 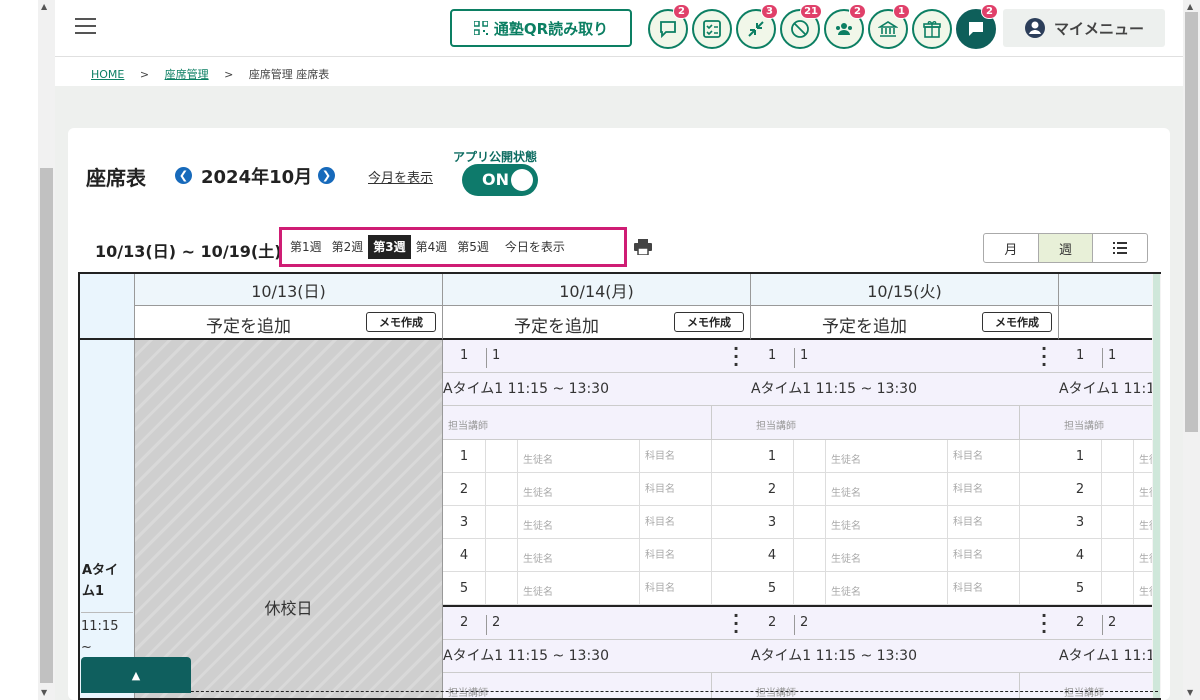 I want to click on chat-badge: 2, so click(x=989, y=11).